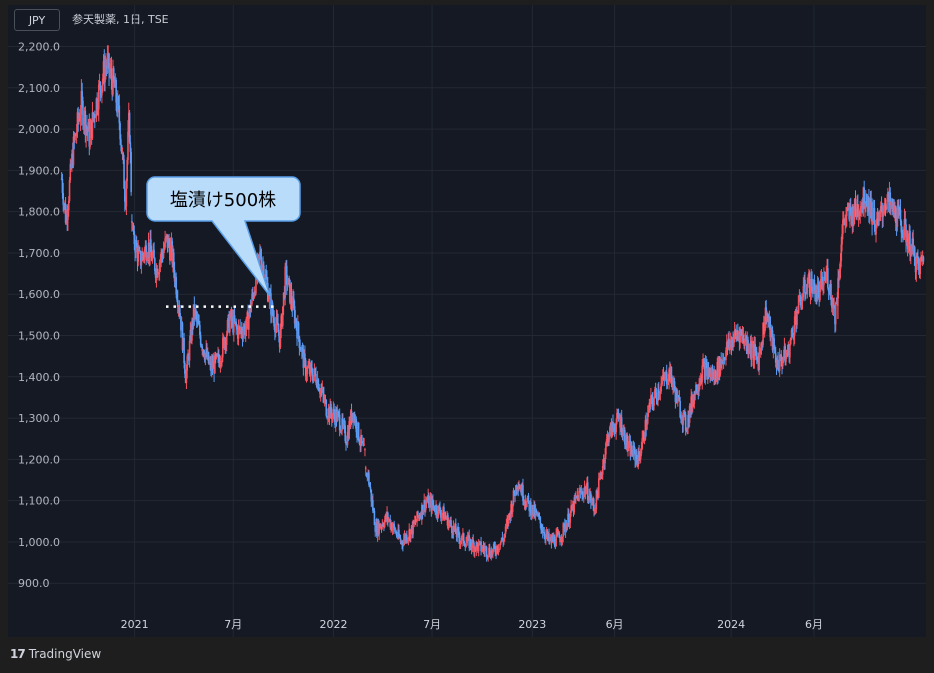  What do you see at coordinates (39, 212) in the screenshot?
I see `y-tick-label: 1,800.0` at bounding box center [39, 212].